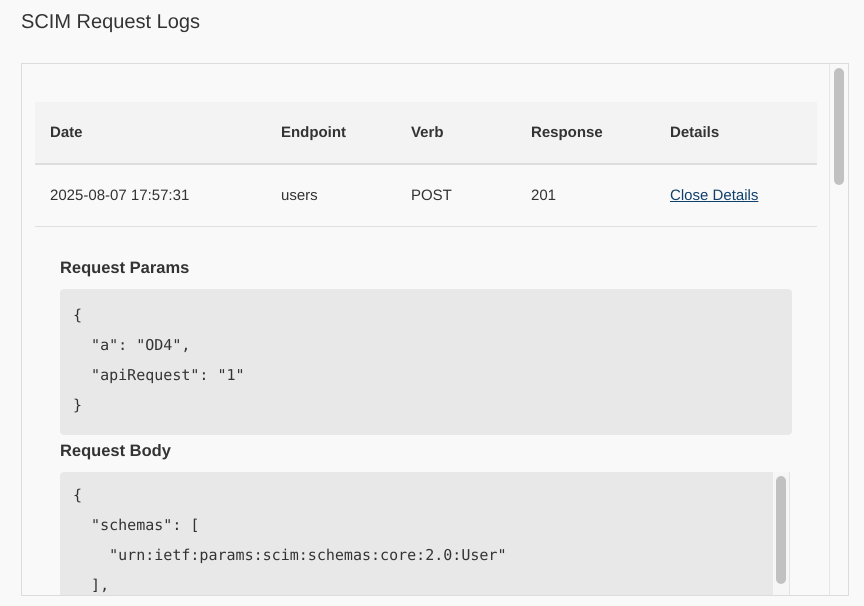  I want to click on column-header: Response, so click(567, 133).